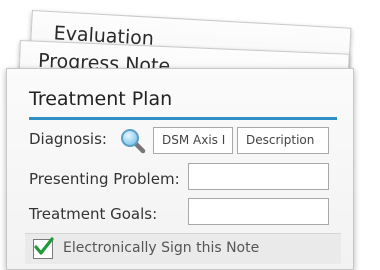  Describe the element at coordinates (104, 179) in the screenshot. I see `presenting-problem-label: Presenting Problem:` at that location.